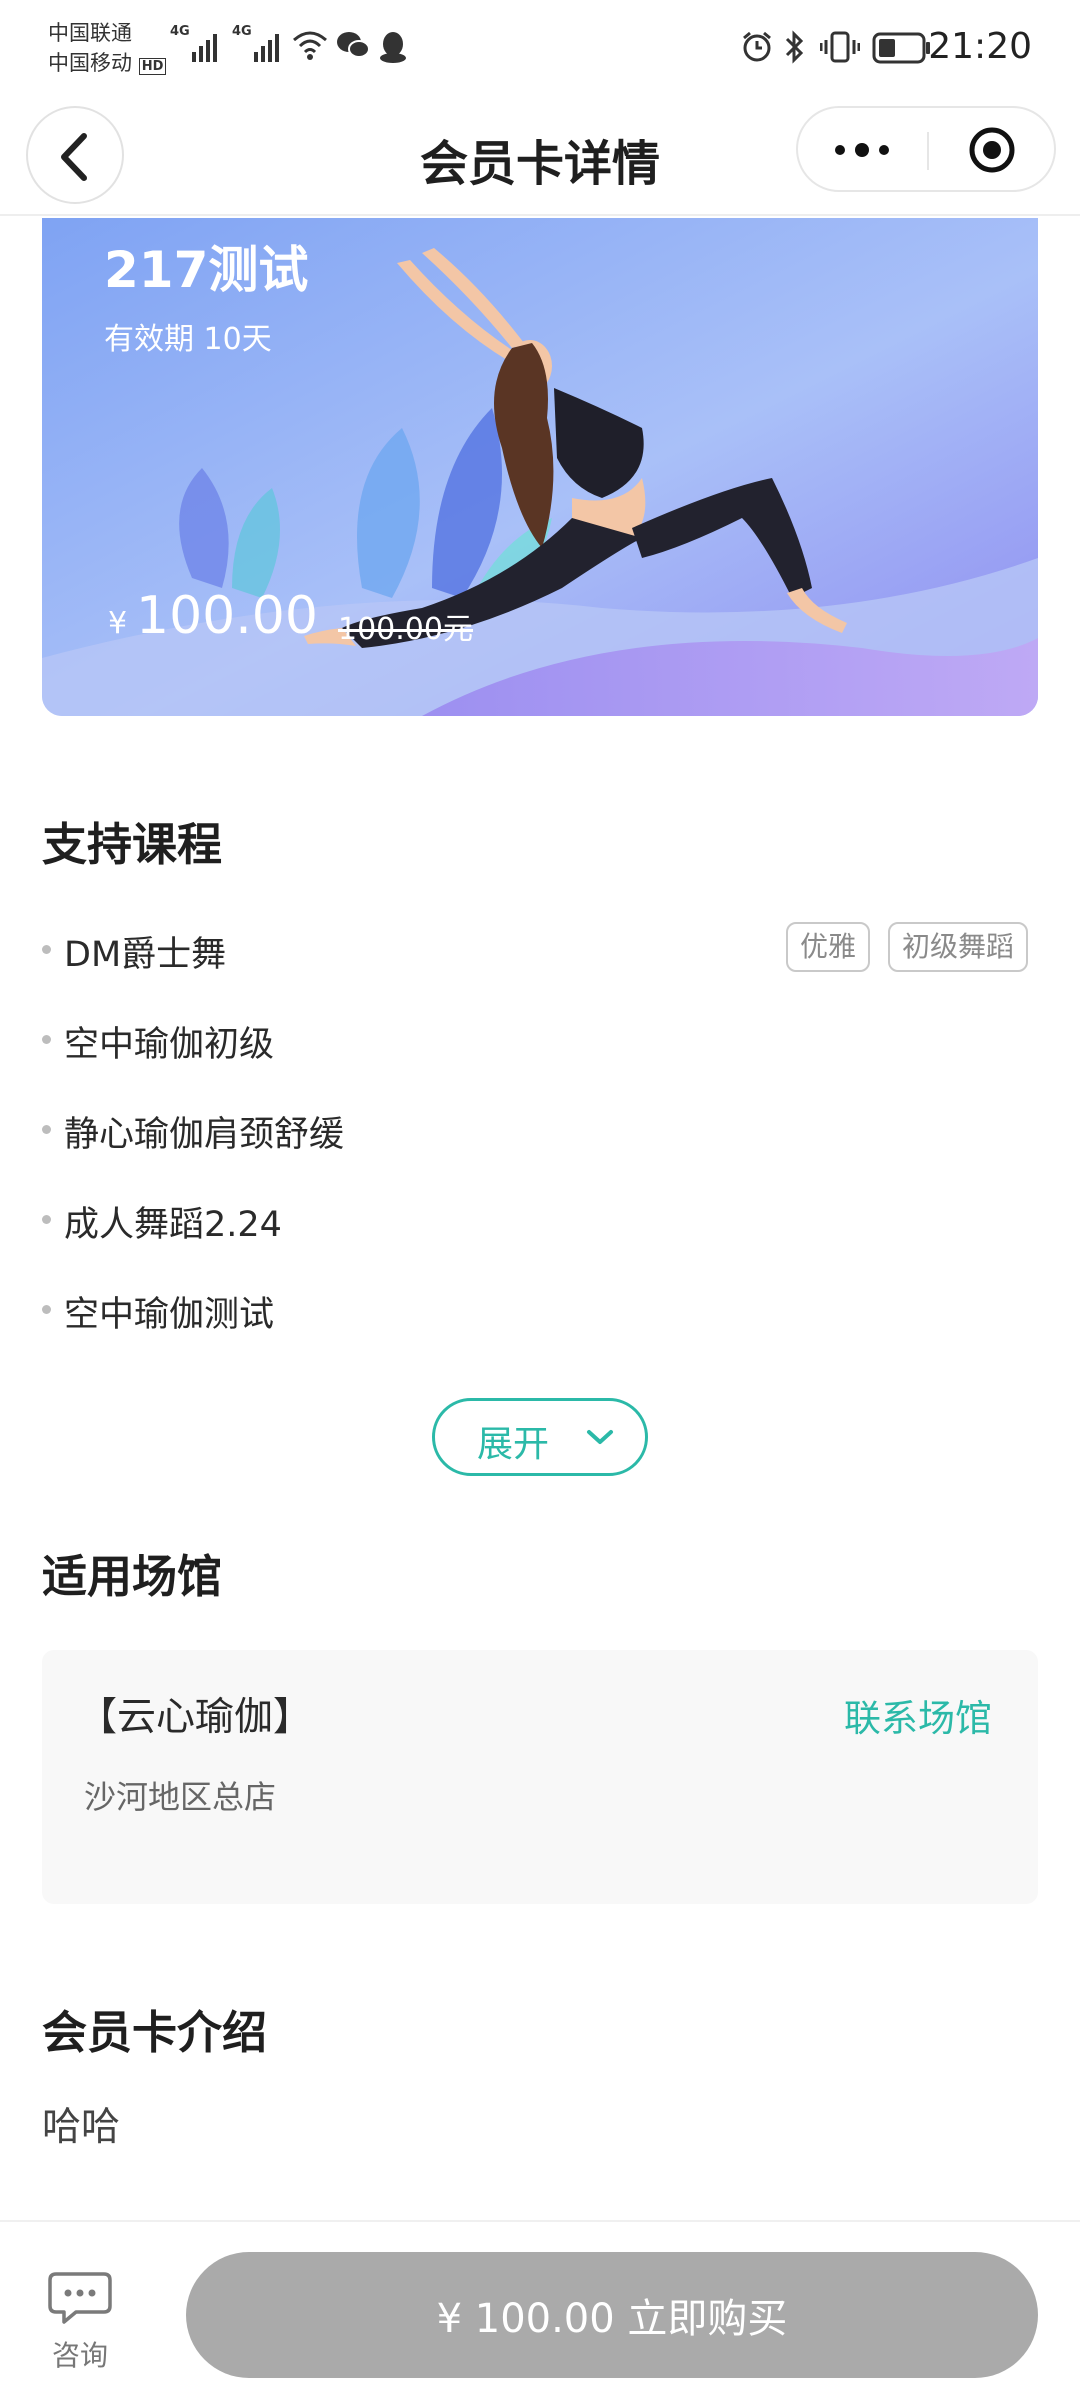  I want to click on more-dots-icon, so click(862, 150).